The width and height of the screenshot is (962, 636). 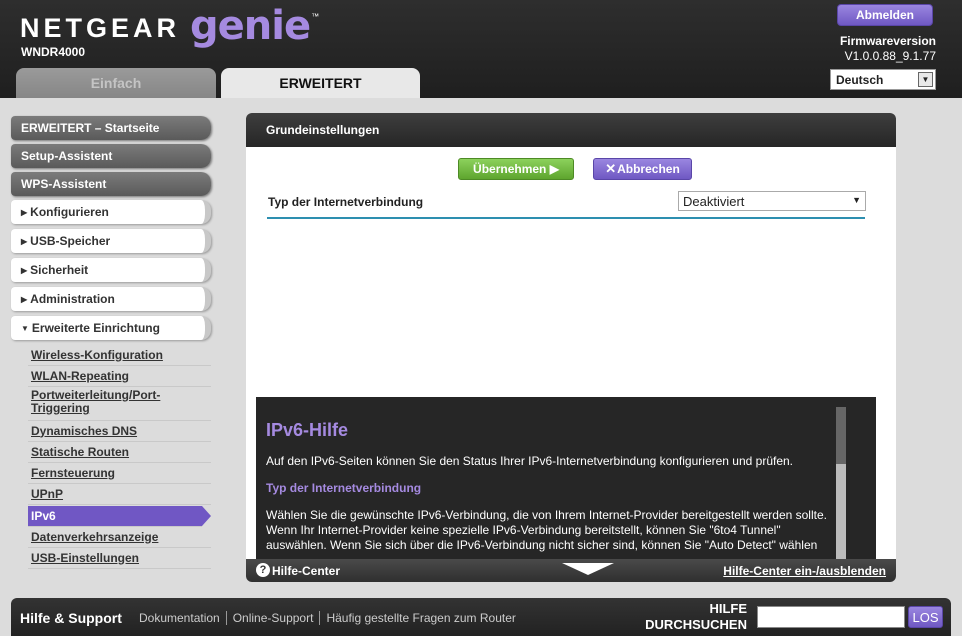 What do you see at coordinates (111, 212) in the screenshot?
I see `sidebar-item-configure: ▶ Konfigurieren` at bounding box center [111, 212].